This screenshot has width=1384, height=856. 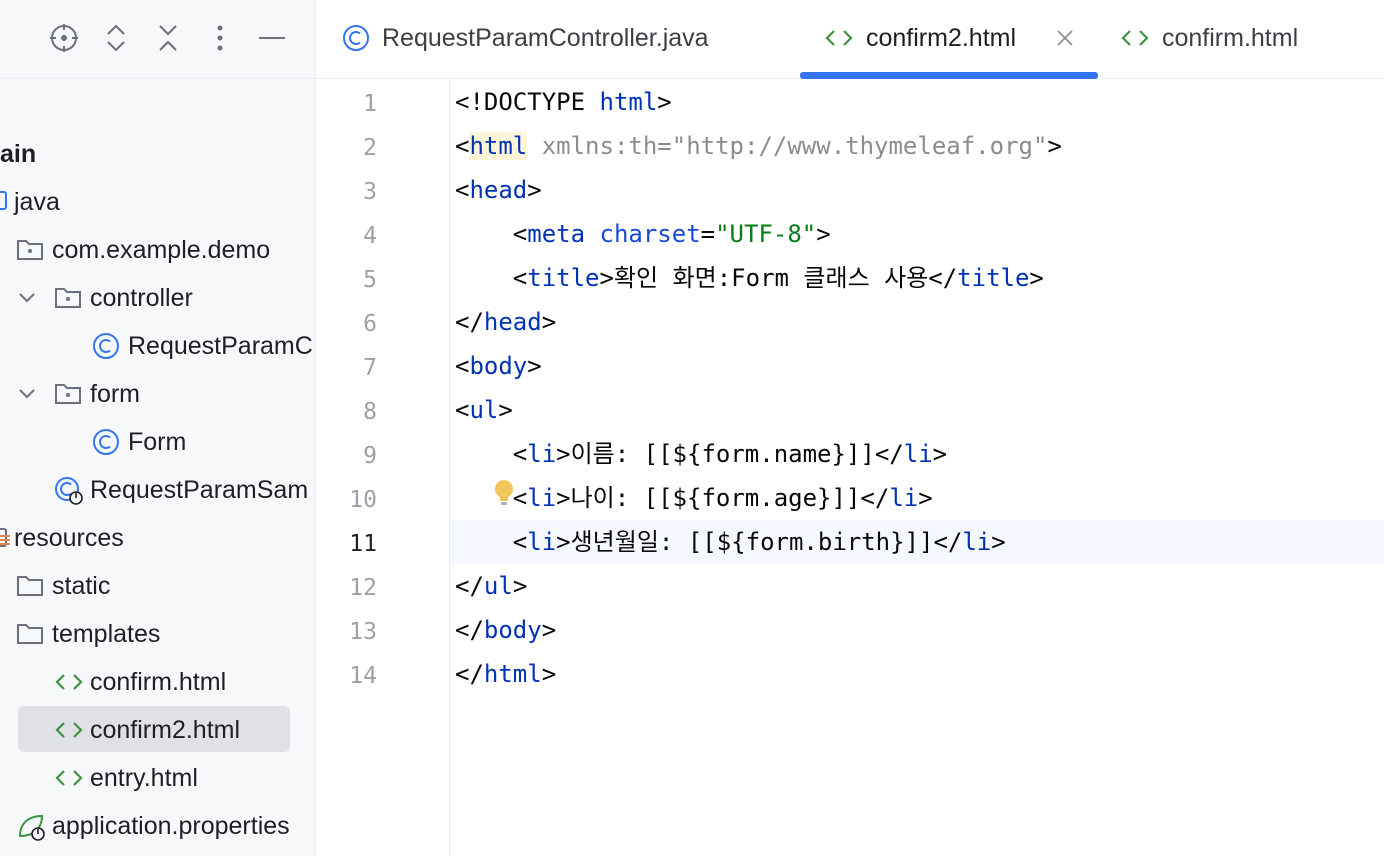 What do you see at coordinates (69, 538) in the screenshot?
I see `tree-item-label: resources` at bounding box center [69, 538].